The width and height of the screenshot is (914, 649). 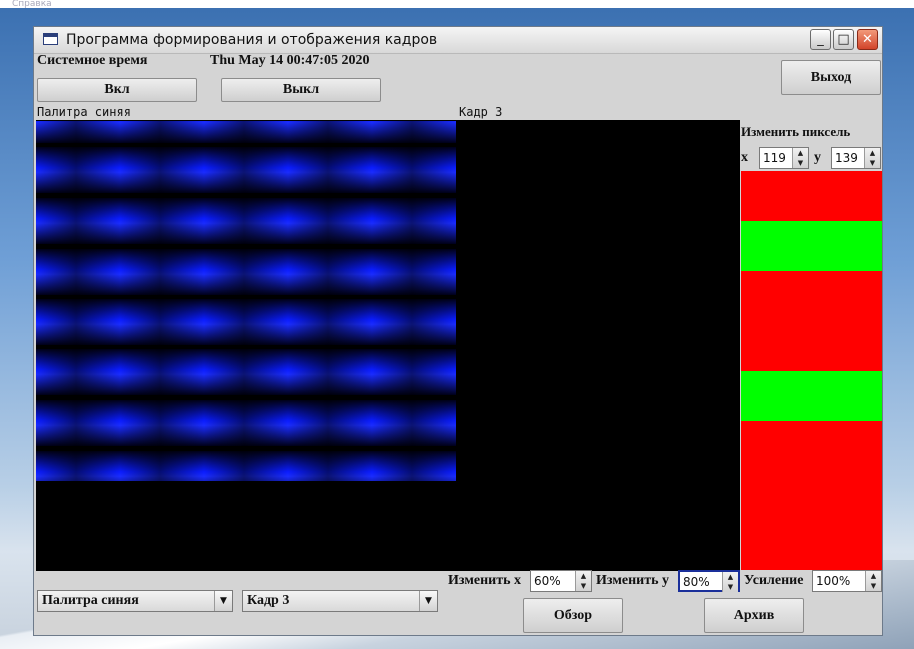 I want to click on pixel-y-spinbox: 139 ▲ ▼, so click(x=856, y=158).